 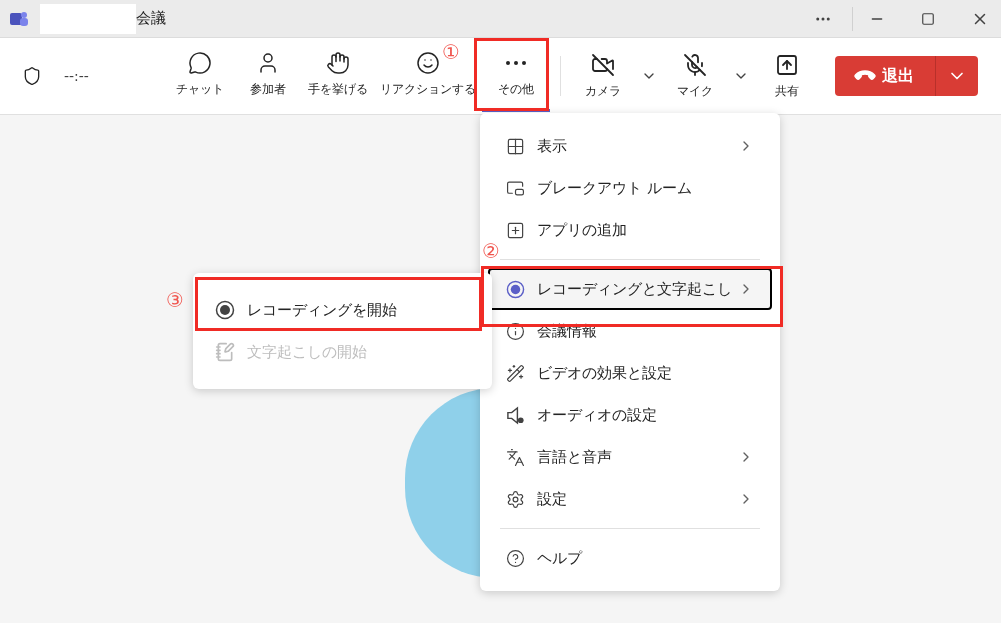 I want to click on device-button: 共有, so click(x=787, y=76).